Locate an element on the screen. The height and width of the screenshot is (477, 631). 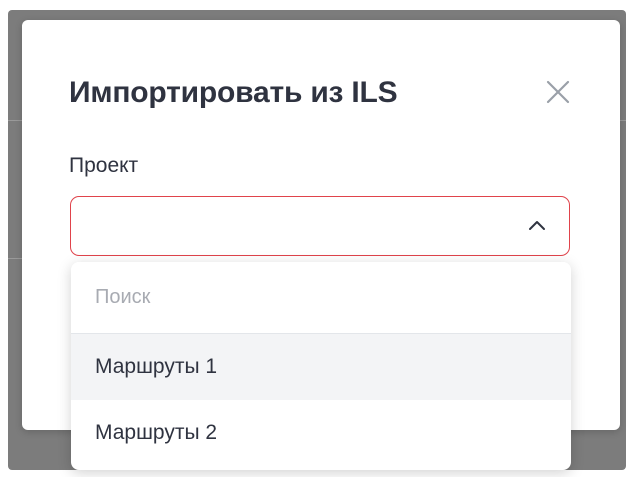
dropdown-option: Маршруты 1 is located at coordinates (321, 367).